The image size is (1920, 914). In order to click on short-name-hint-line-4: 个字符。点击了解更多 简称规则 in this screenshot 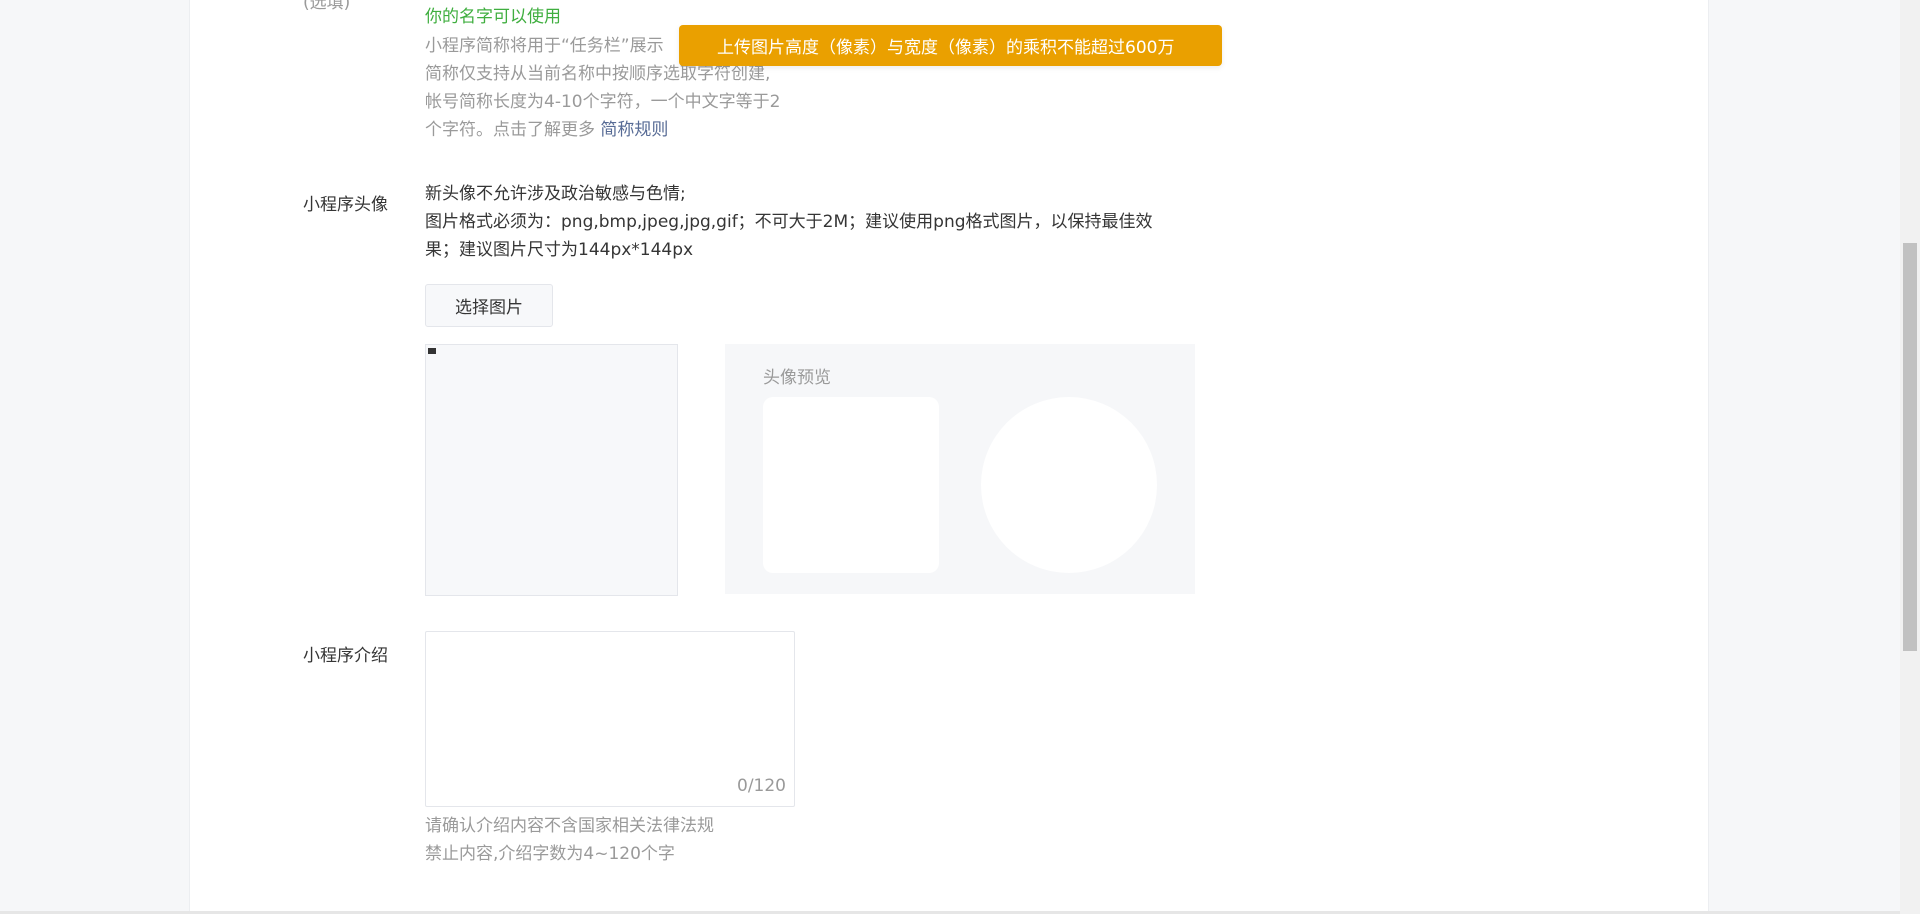, I will do `click(546, 130)`.